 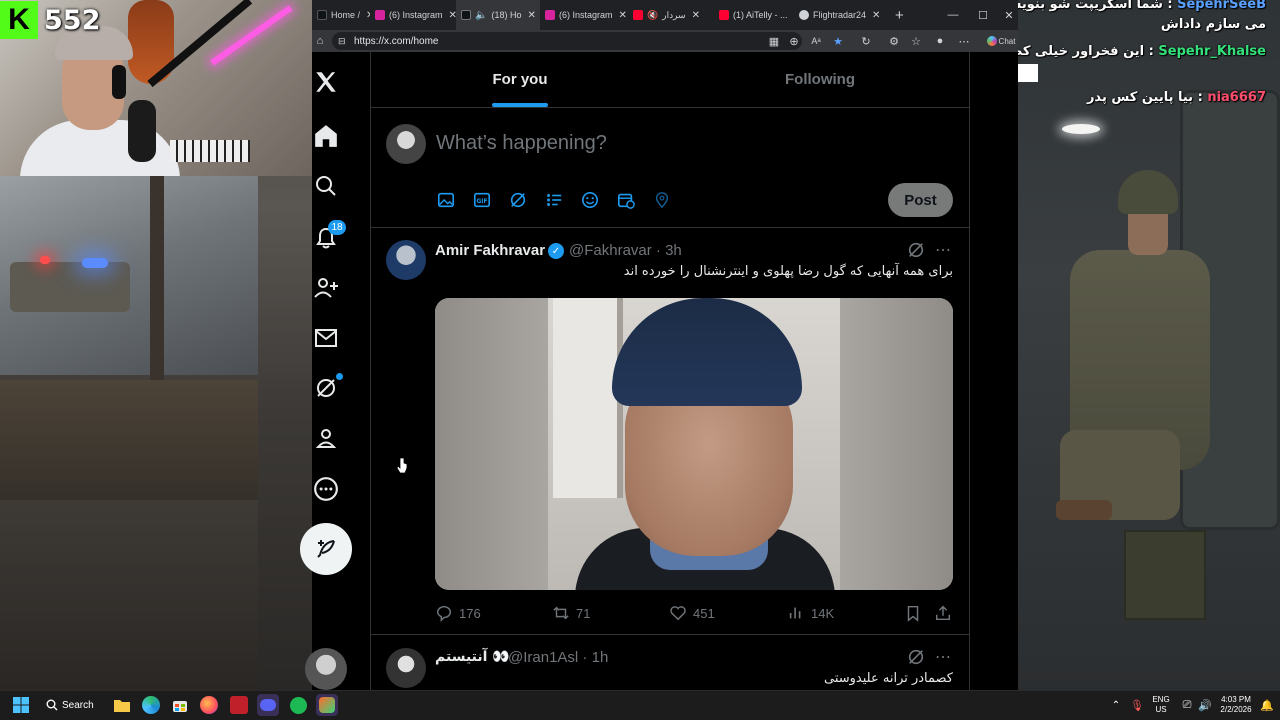 What do you see at coordinates (810, 613) in the screenshot?
I see `views-action: 14K` at bounding box center [810, 613].